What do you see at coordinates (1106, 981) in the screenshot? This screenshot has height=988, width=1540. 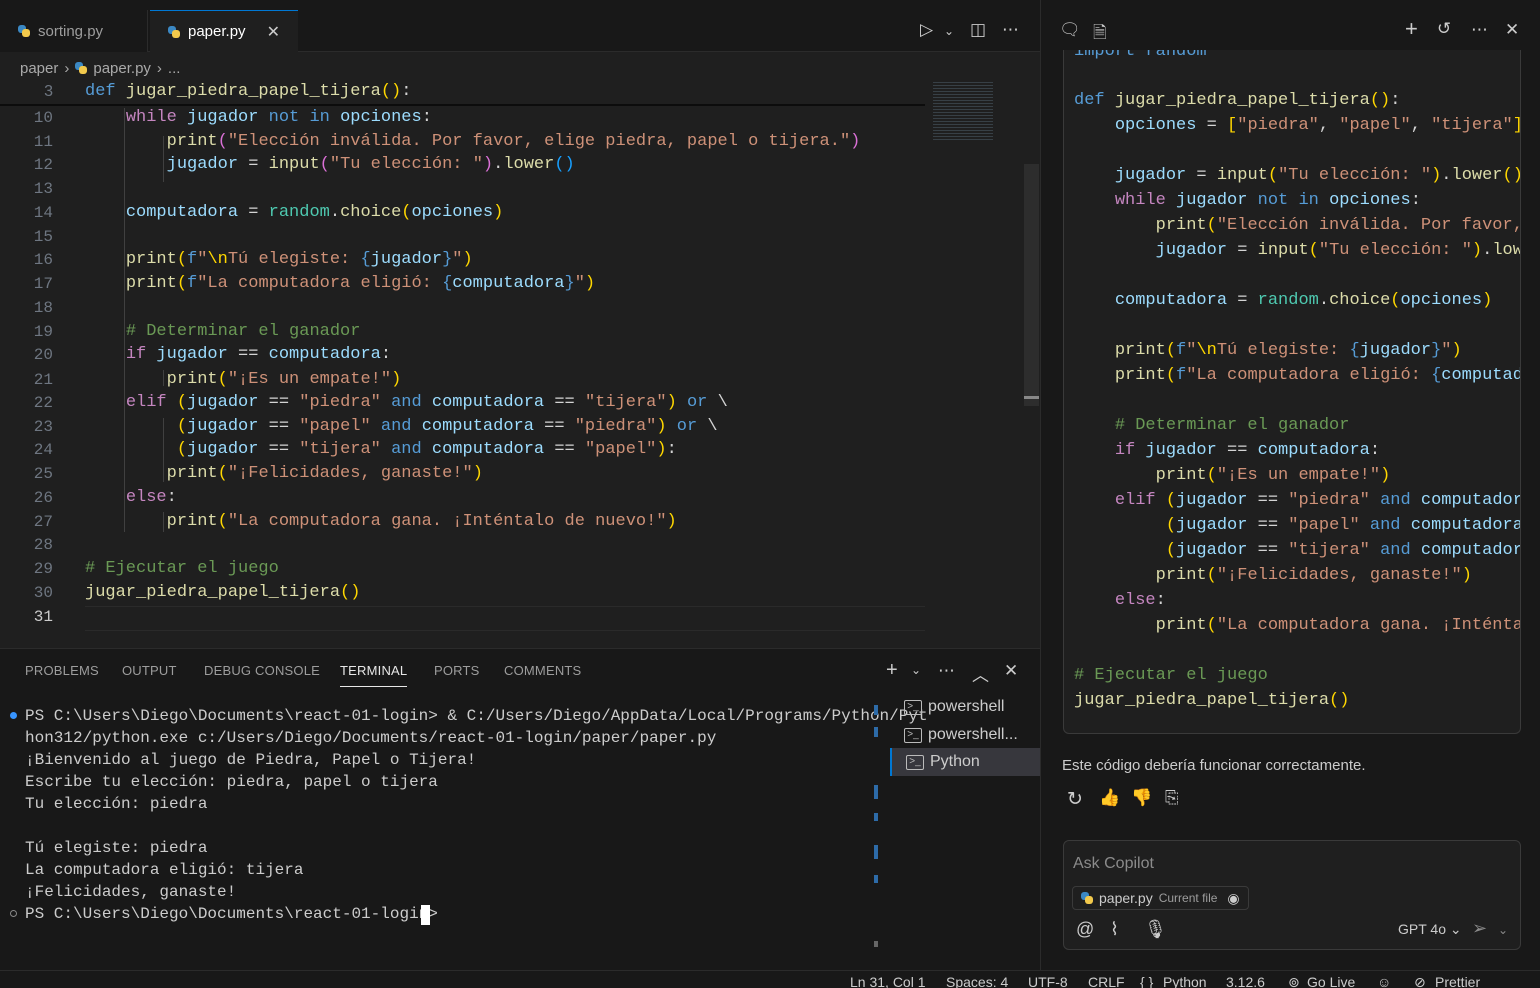 I see `status-eol: CRLF` at bounding box center [1106, 981].